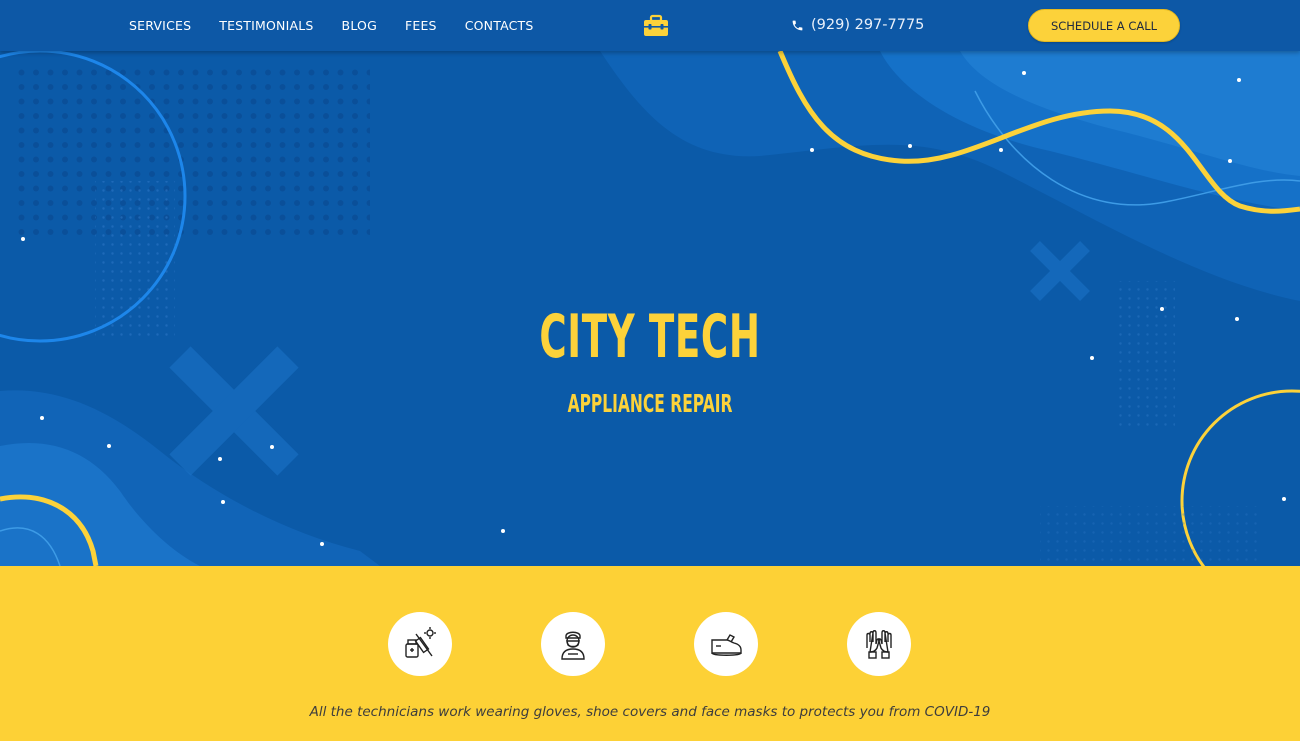  Describe the element at coordinates (868, 25) in the screenshot. I see `phone-number: (929) 297-7775` at that location.